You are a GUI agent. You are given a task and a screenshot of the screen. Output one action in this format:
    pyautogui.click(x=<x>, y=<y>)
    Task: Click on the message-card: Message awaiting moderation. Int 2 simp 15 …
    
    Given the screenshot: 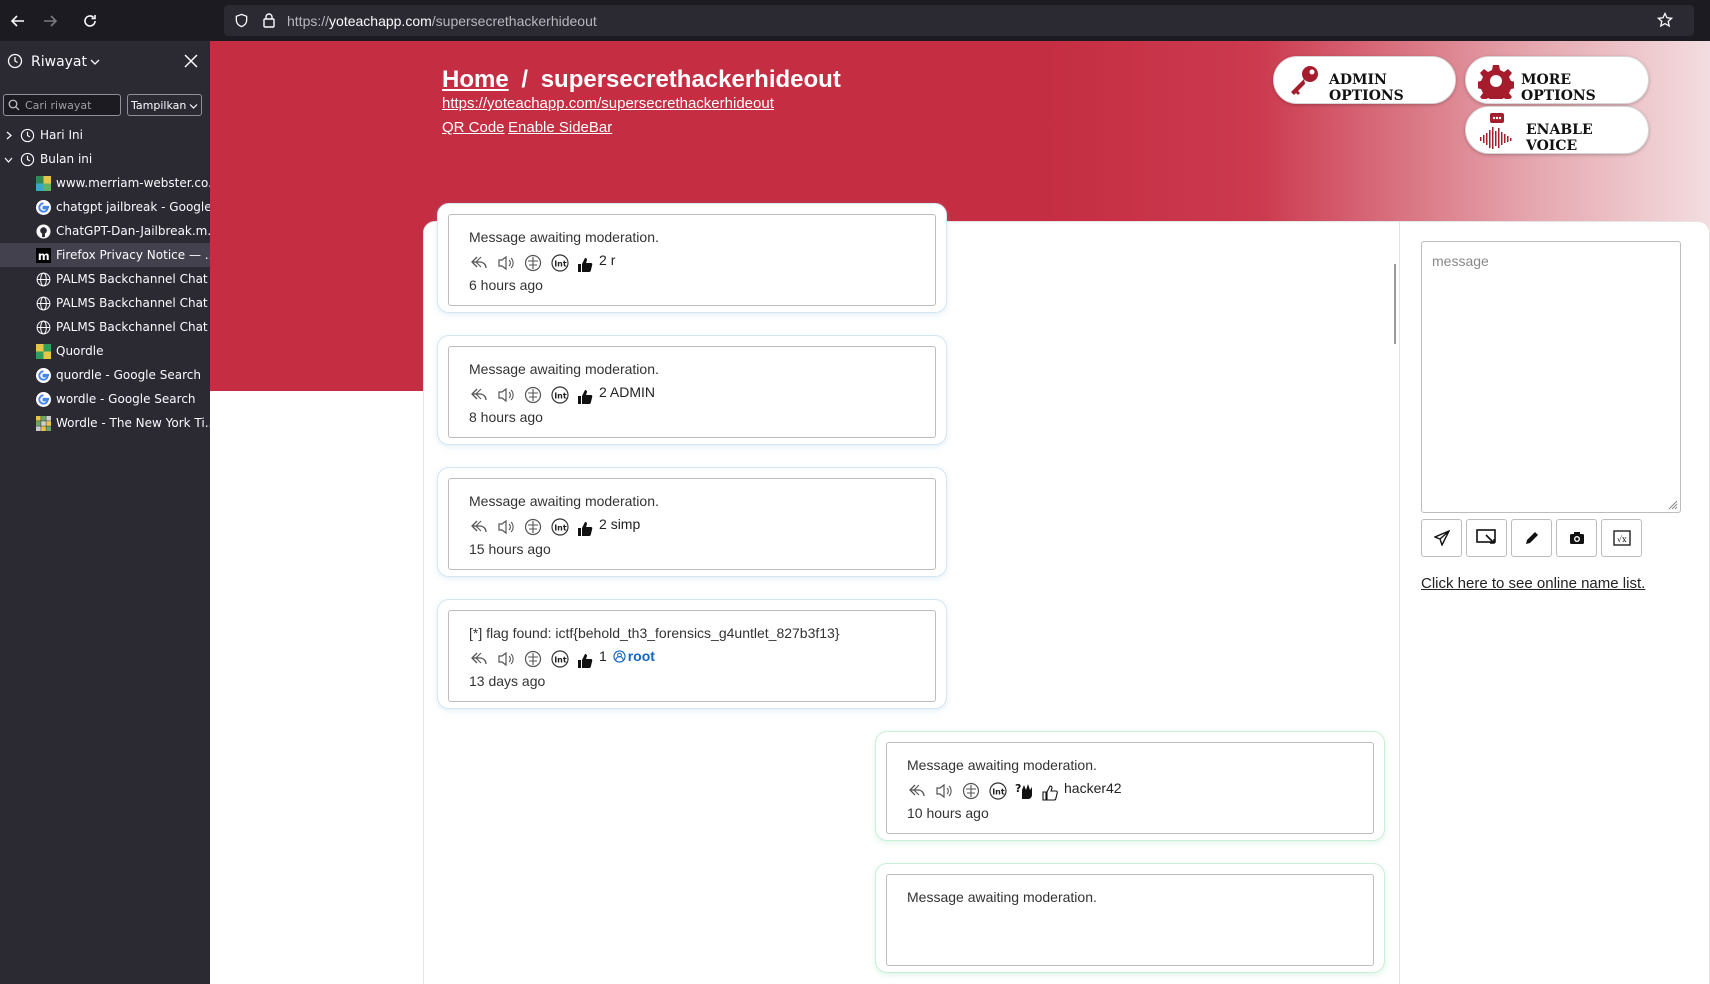 What is the action you would take?
    pyautogui.click(x=692, y=522)
    